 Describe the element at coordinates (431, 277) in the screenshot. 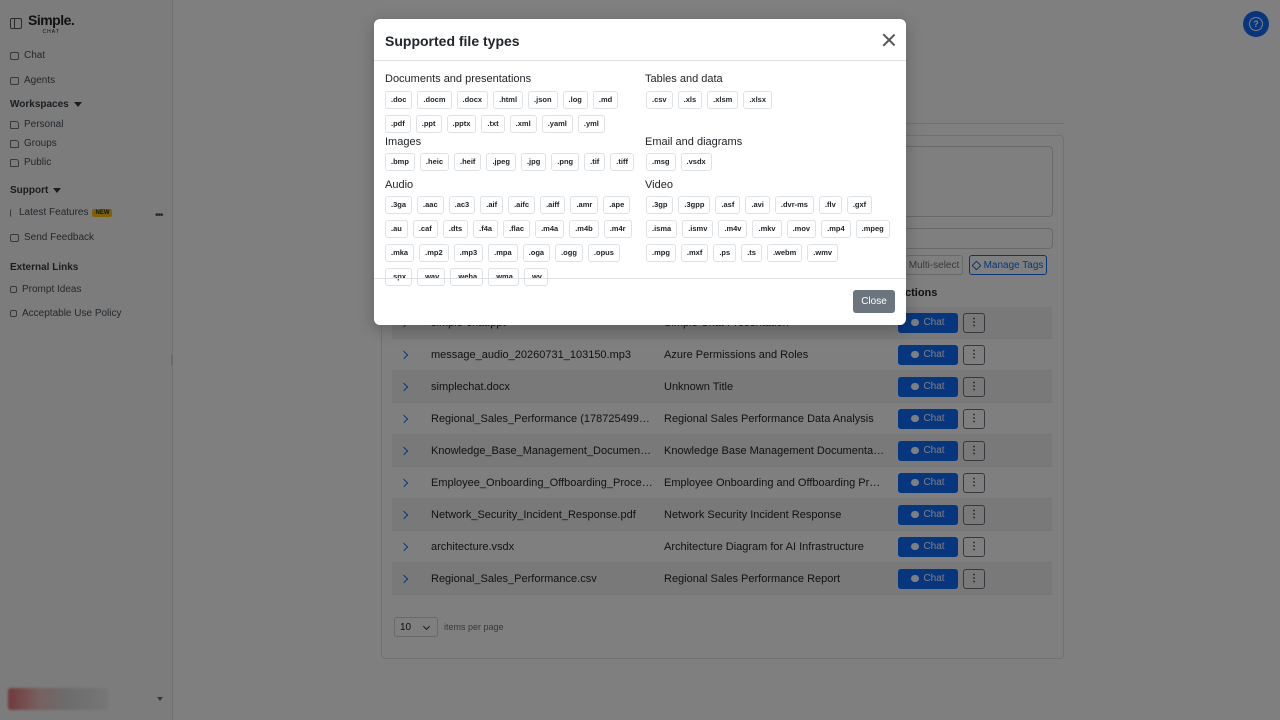

I see `file-type-badge: .wav` at that location.